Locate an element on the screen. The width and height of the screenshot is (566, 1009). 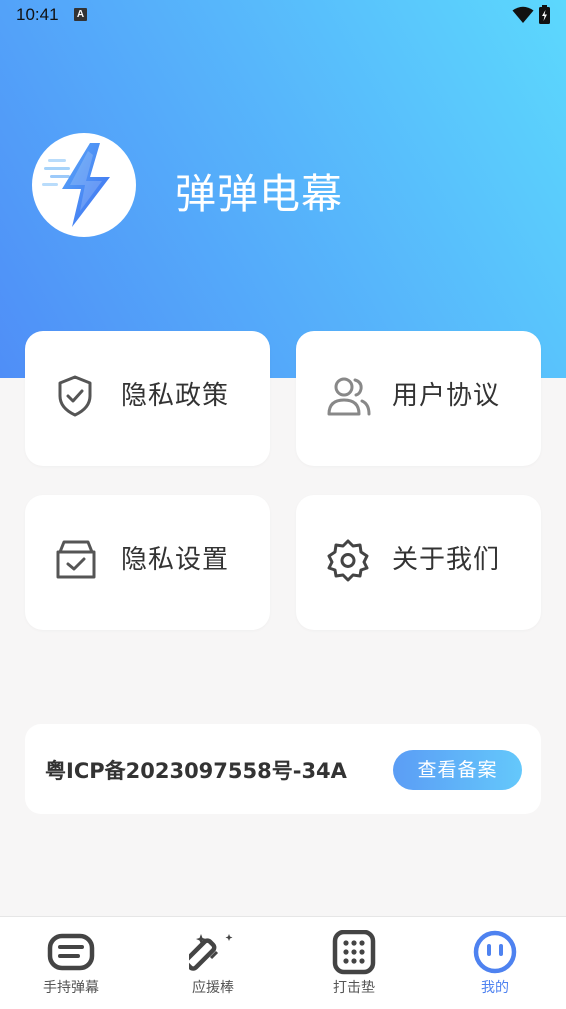
tab-label: 我的 is located at coordinates (495, 988).